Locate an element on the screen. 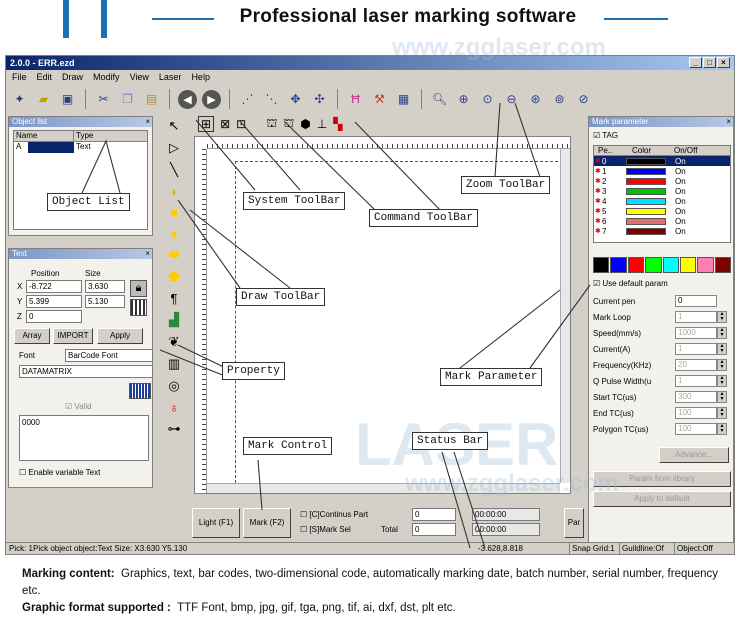 This screenshot has height=633, width=740. zoom-in-icon: ⊕ is located at coordinates (463, 99).